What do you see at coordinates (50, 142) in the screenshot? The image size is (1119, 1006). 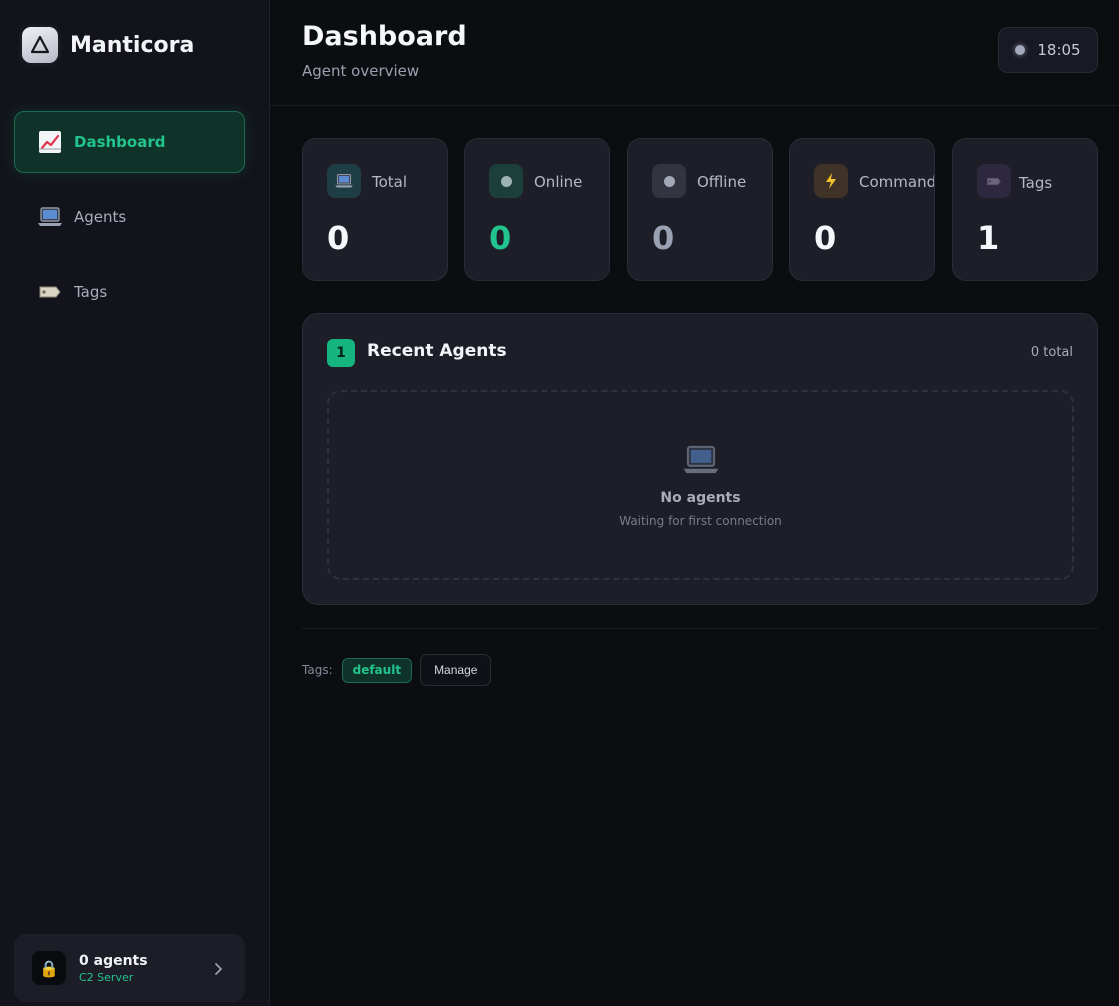 I see `chart-increasing-icon` at bounding box center [50, 142].